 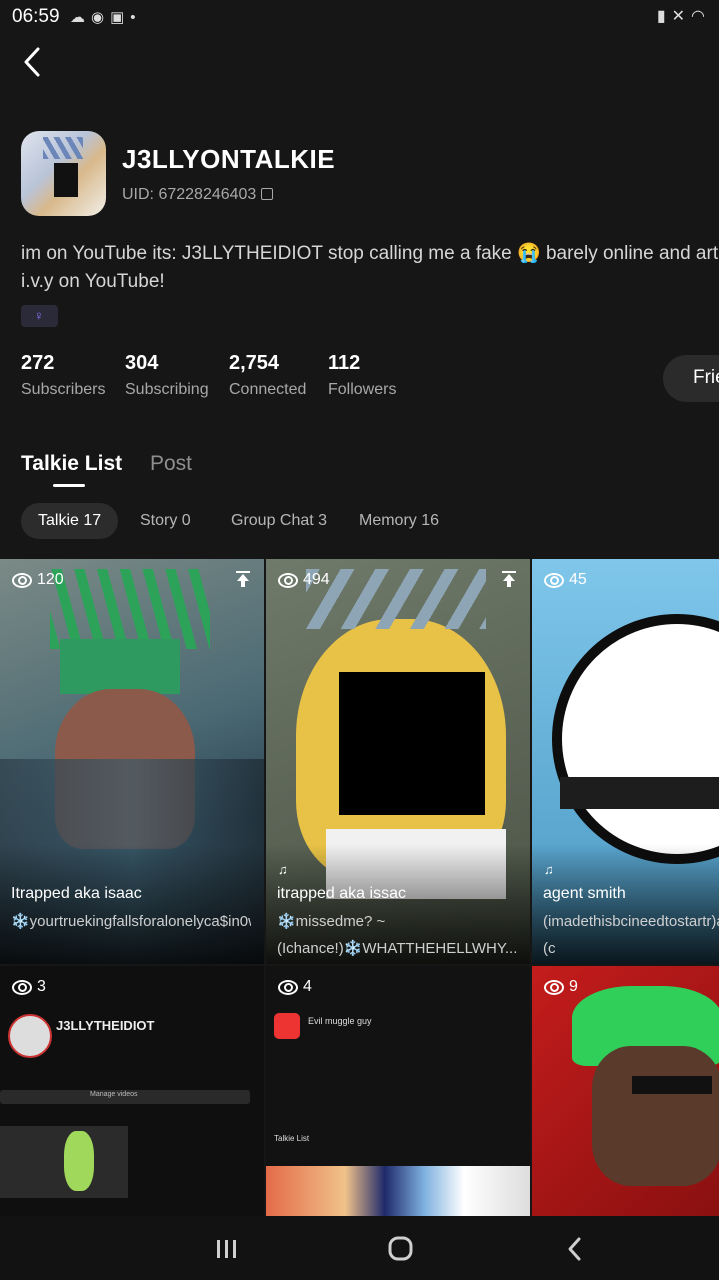 What do you see at coordinates (267, 375) in the screenshot?
I see `stat-connected: 2,754 Connected` at bounding box center [267, 375].